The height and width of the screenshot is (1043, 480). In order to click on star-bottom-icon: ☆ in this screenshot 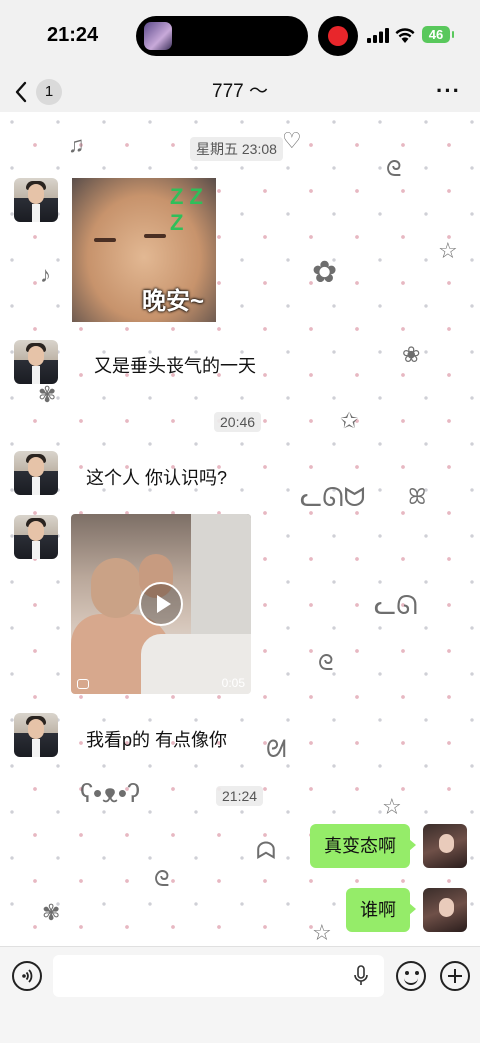, I will do `click(322, 932)`.